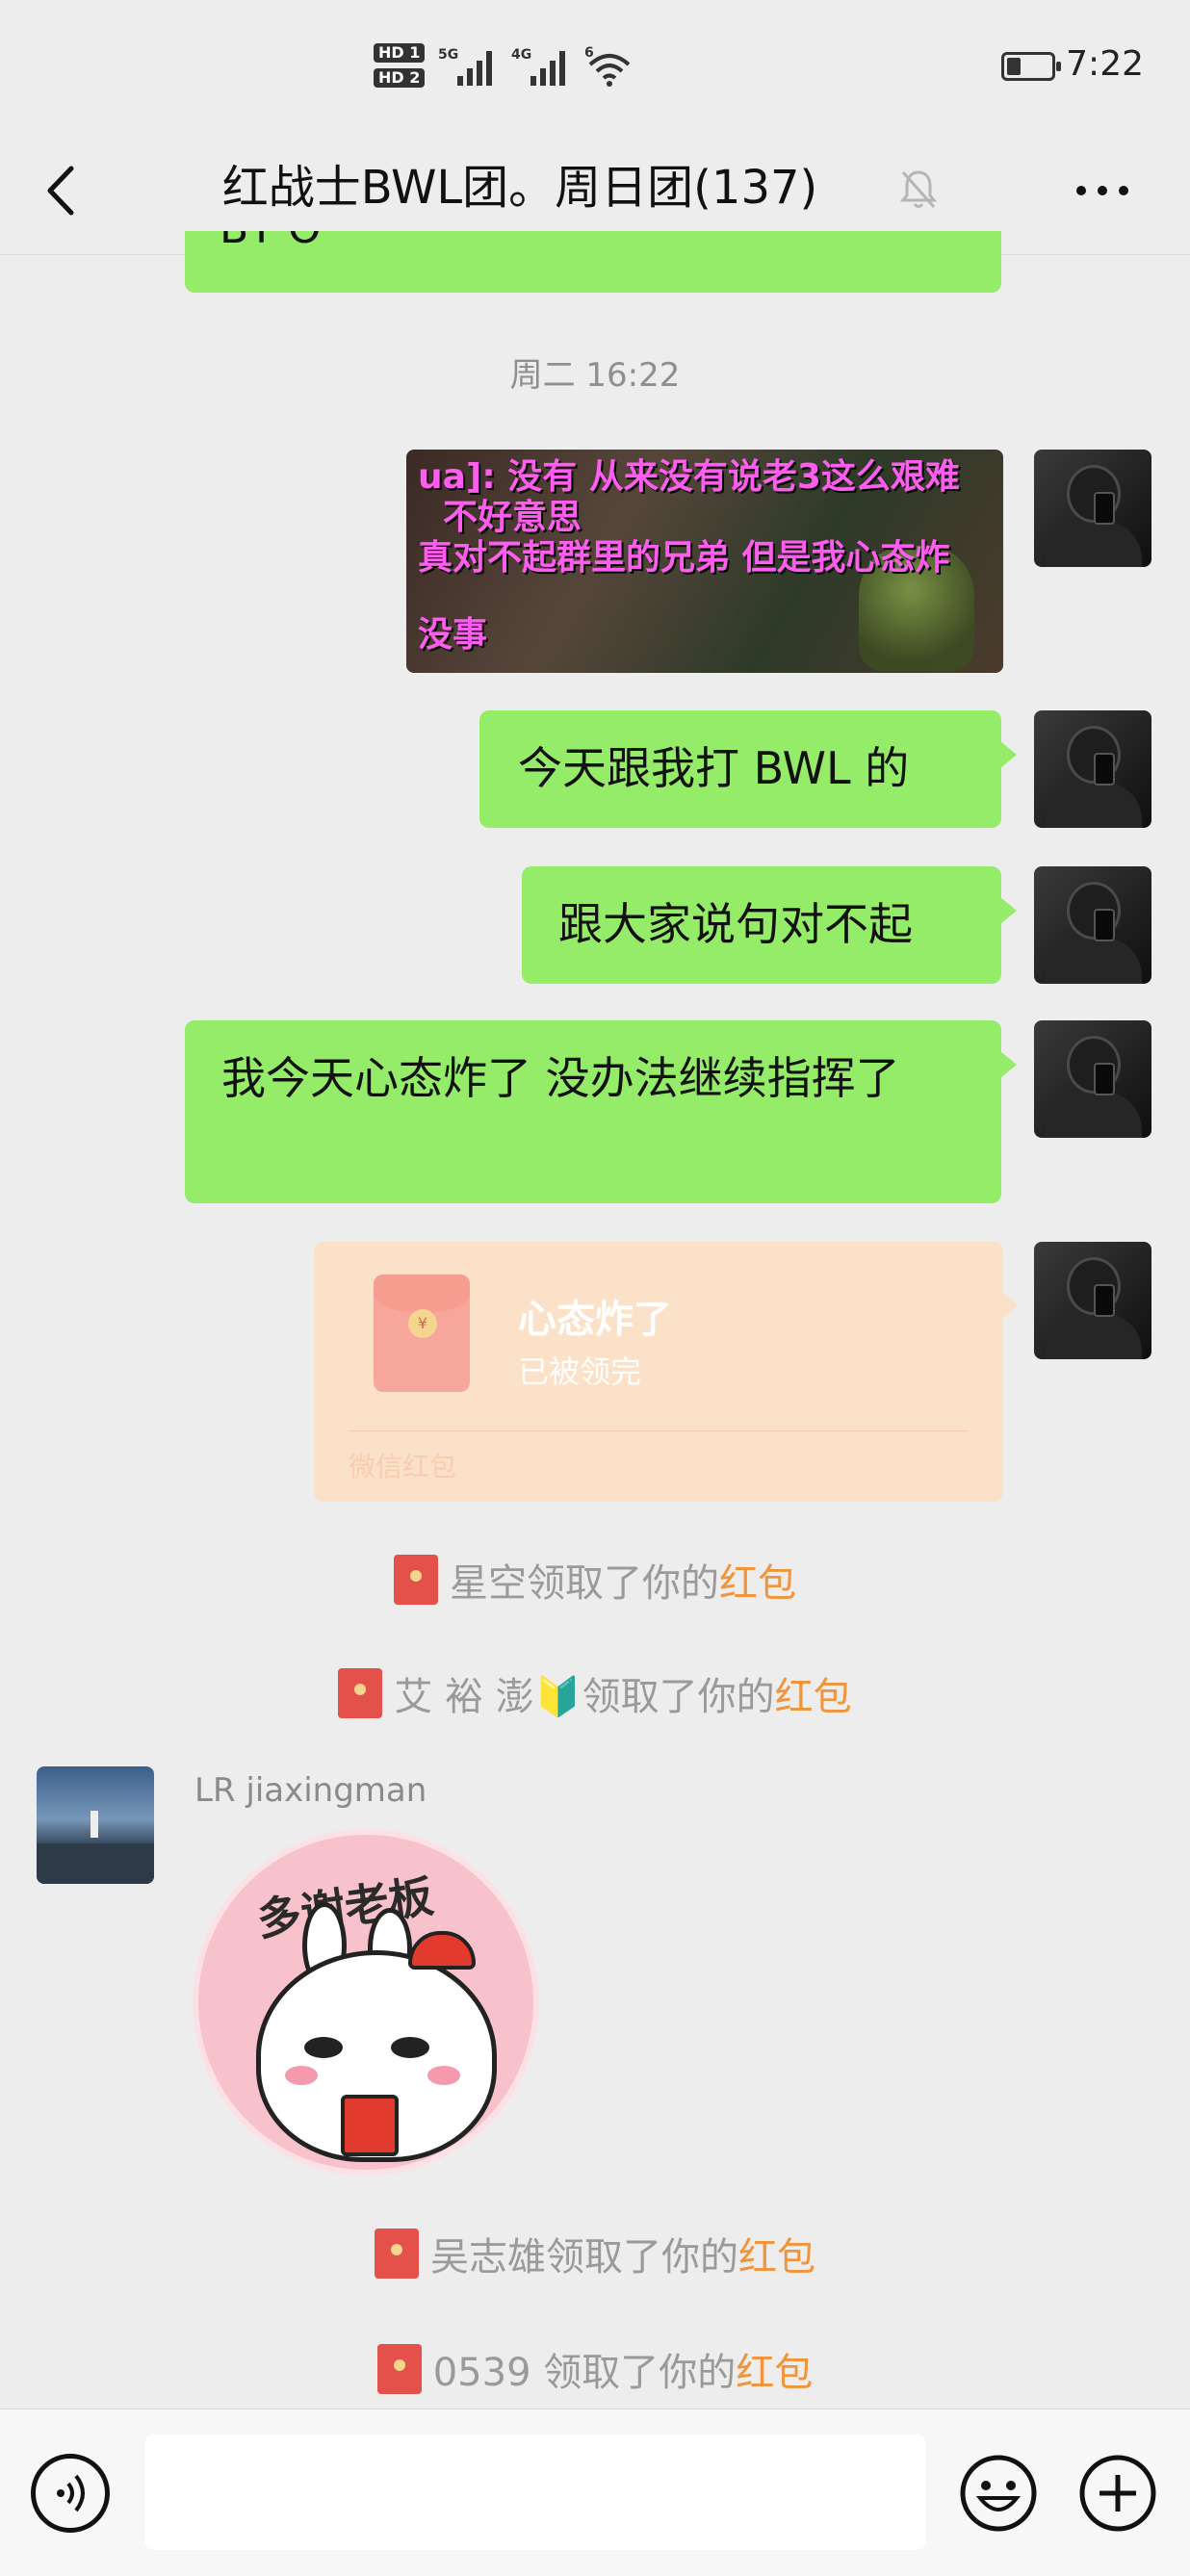 The height and width of the screenshot is (2576, 1190). What do you see at coordinates (504, 65) in the screenshot?
I see `signal-indicators: HD 1 HD 2 5G 4G 6` at bounding box center [504, 65].